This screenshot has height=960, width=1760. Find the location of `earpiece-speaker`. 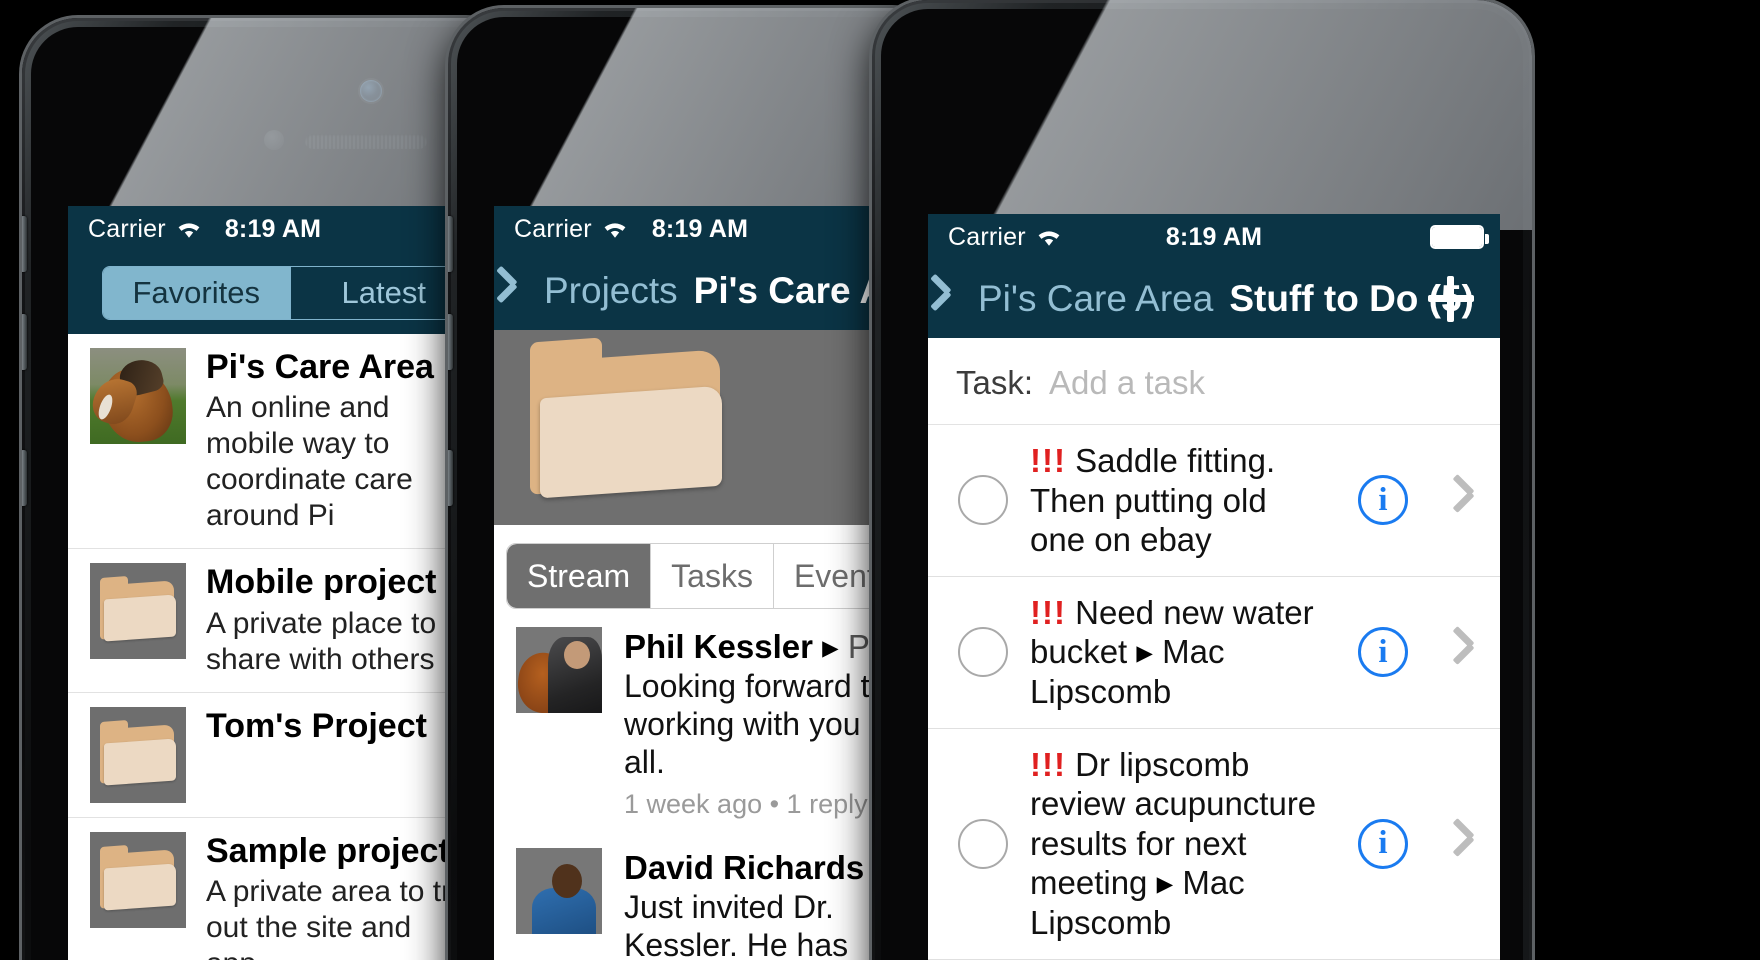

earpiece-speaker is located at coordinates (366, 141).